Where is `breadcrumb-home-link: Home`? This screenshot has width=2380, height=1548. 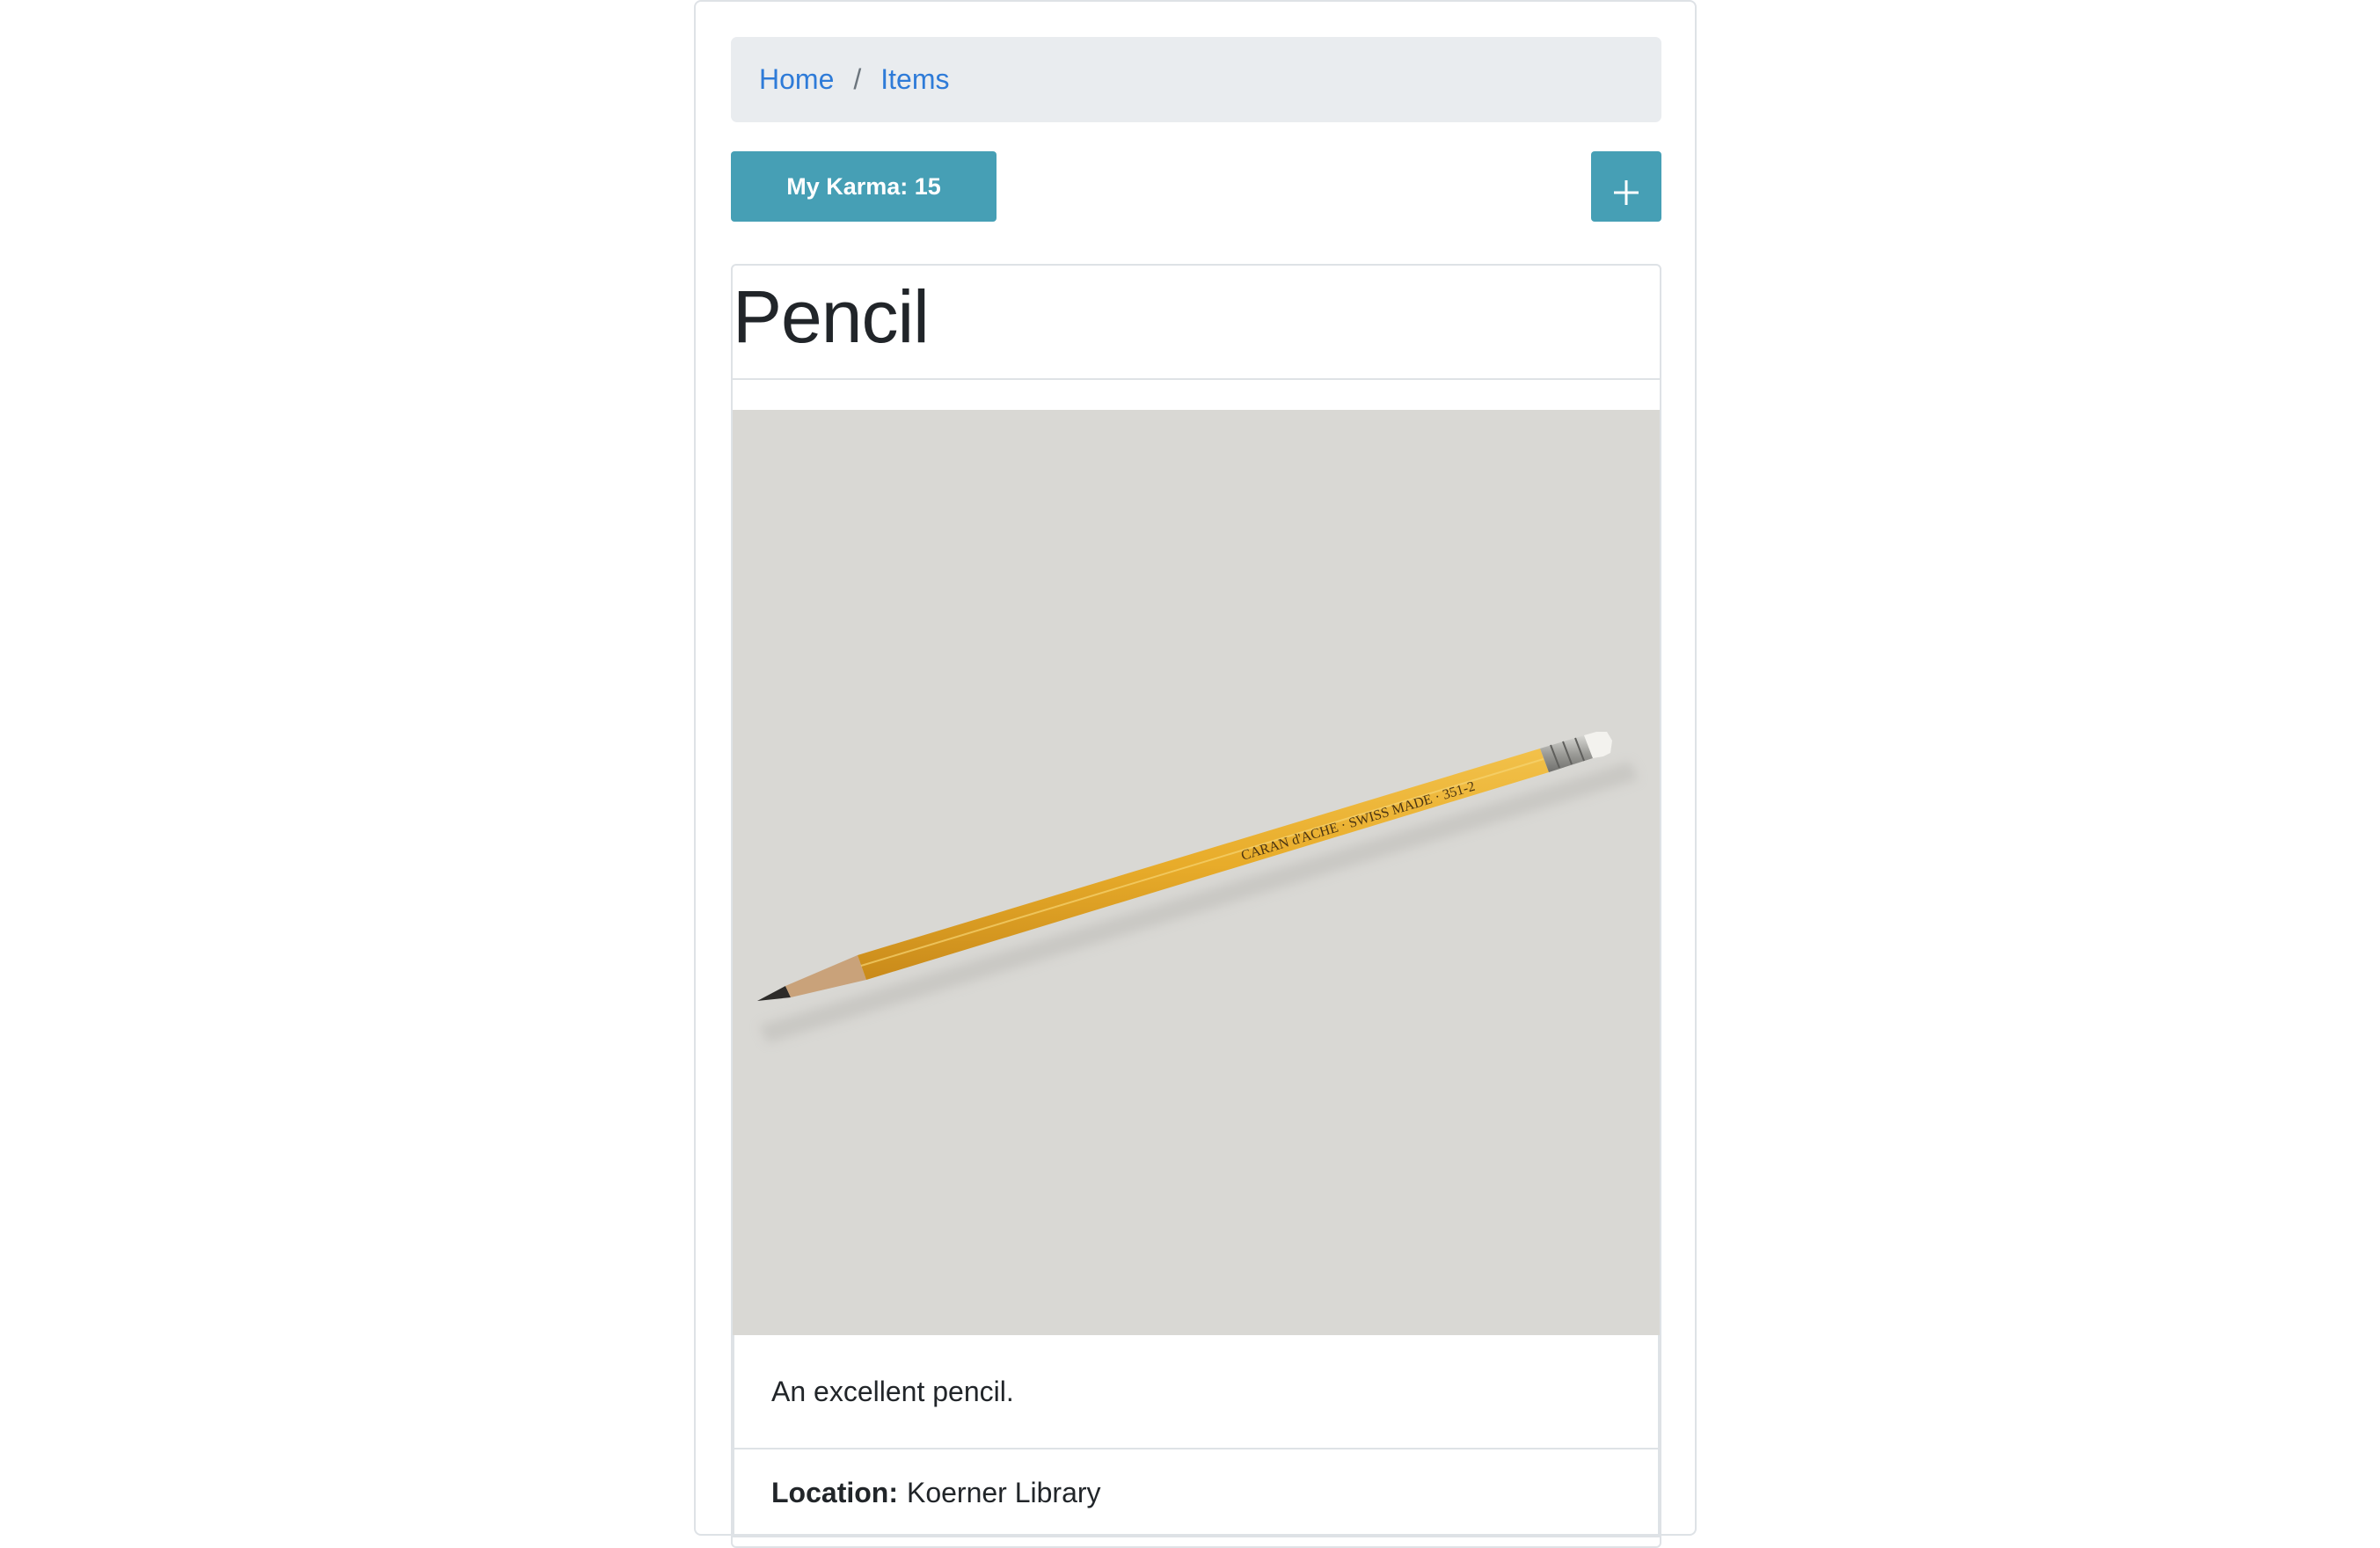
breadcrumb-home-link: Home is located at coordinates (796, 79).